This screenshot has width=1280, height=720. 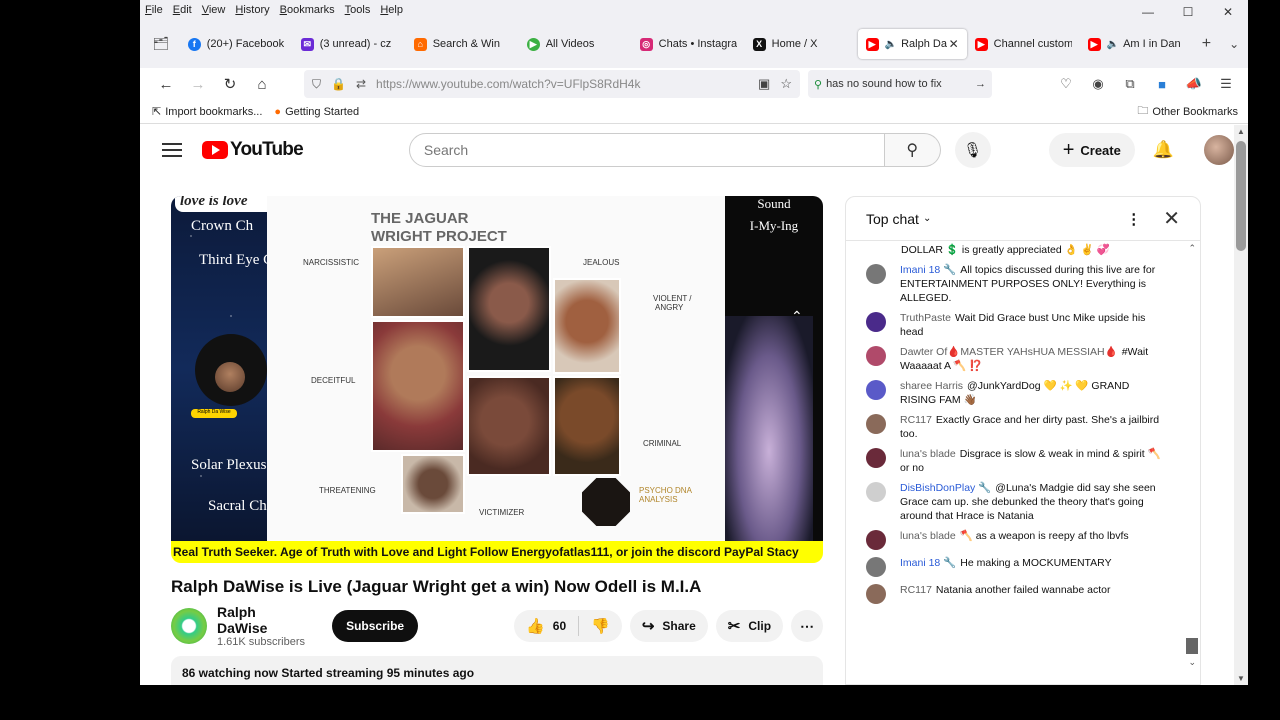 What do you see at coordinates (172, 150) in the screenshot?
I see `hamburger-menu-icon` at bounding box center [172, 150].